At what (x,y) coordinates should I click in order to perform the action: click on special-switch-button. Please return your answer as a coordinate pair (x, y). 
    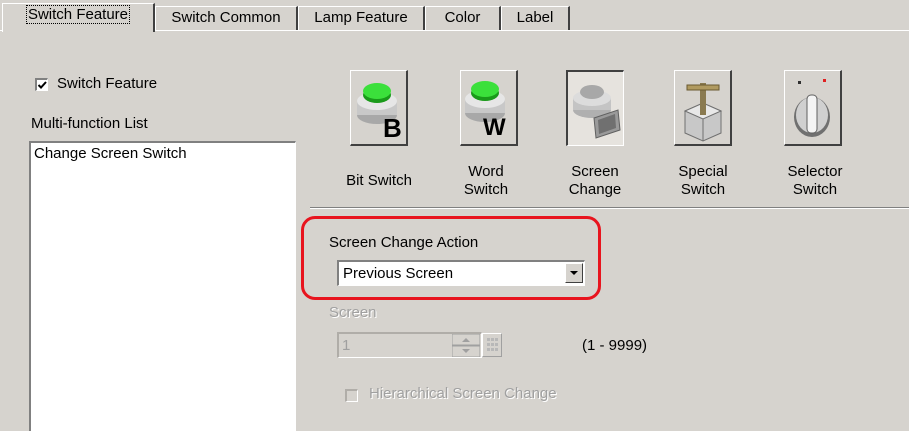
    Looking at the image, I should click on (703, 108).